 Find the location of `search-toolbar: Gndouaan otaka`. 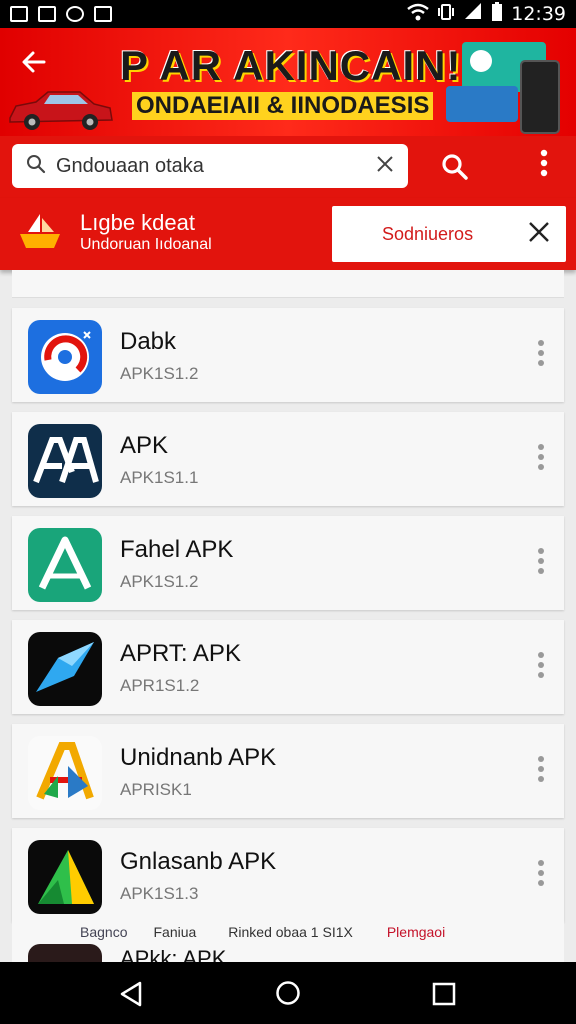

search-toolbar: Gndouaan otaka is located at coordinates (288, 167).